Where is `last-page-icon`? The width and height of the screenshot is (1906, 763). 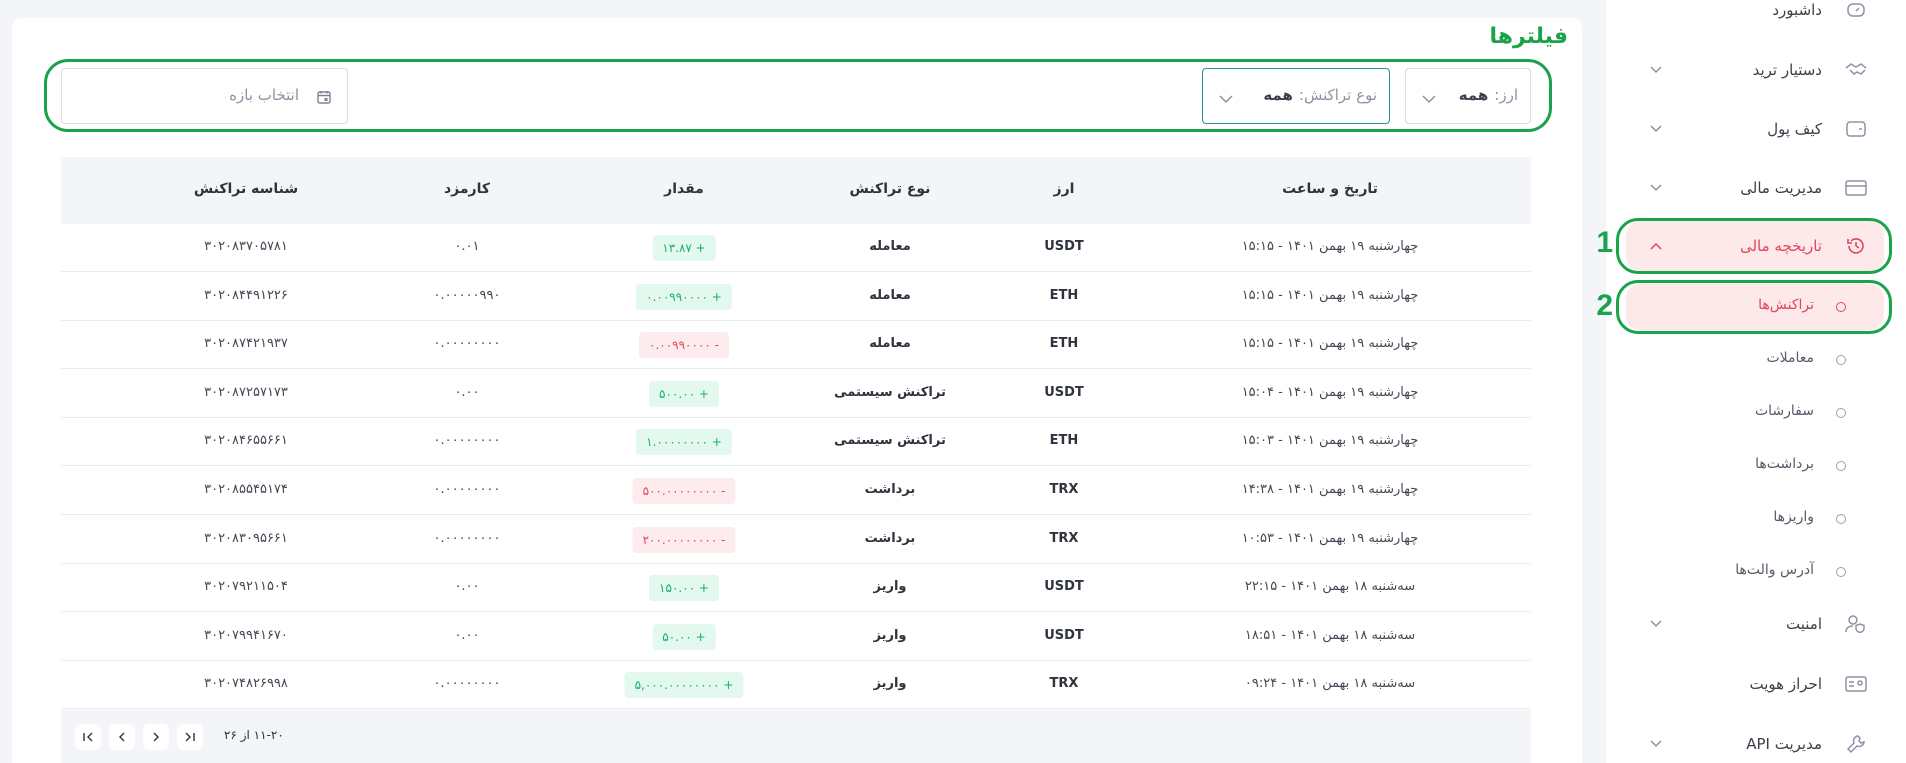 last-page-icon is located at coordinates (88, 737).